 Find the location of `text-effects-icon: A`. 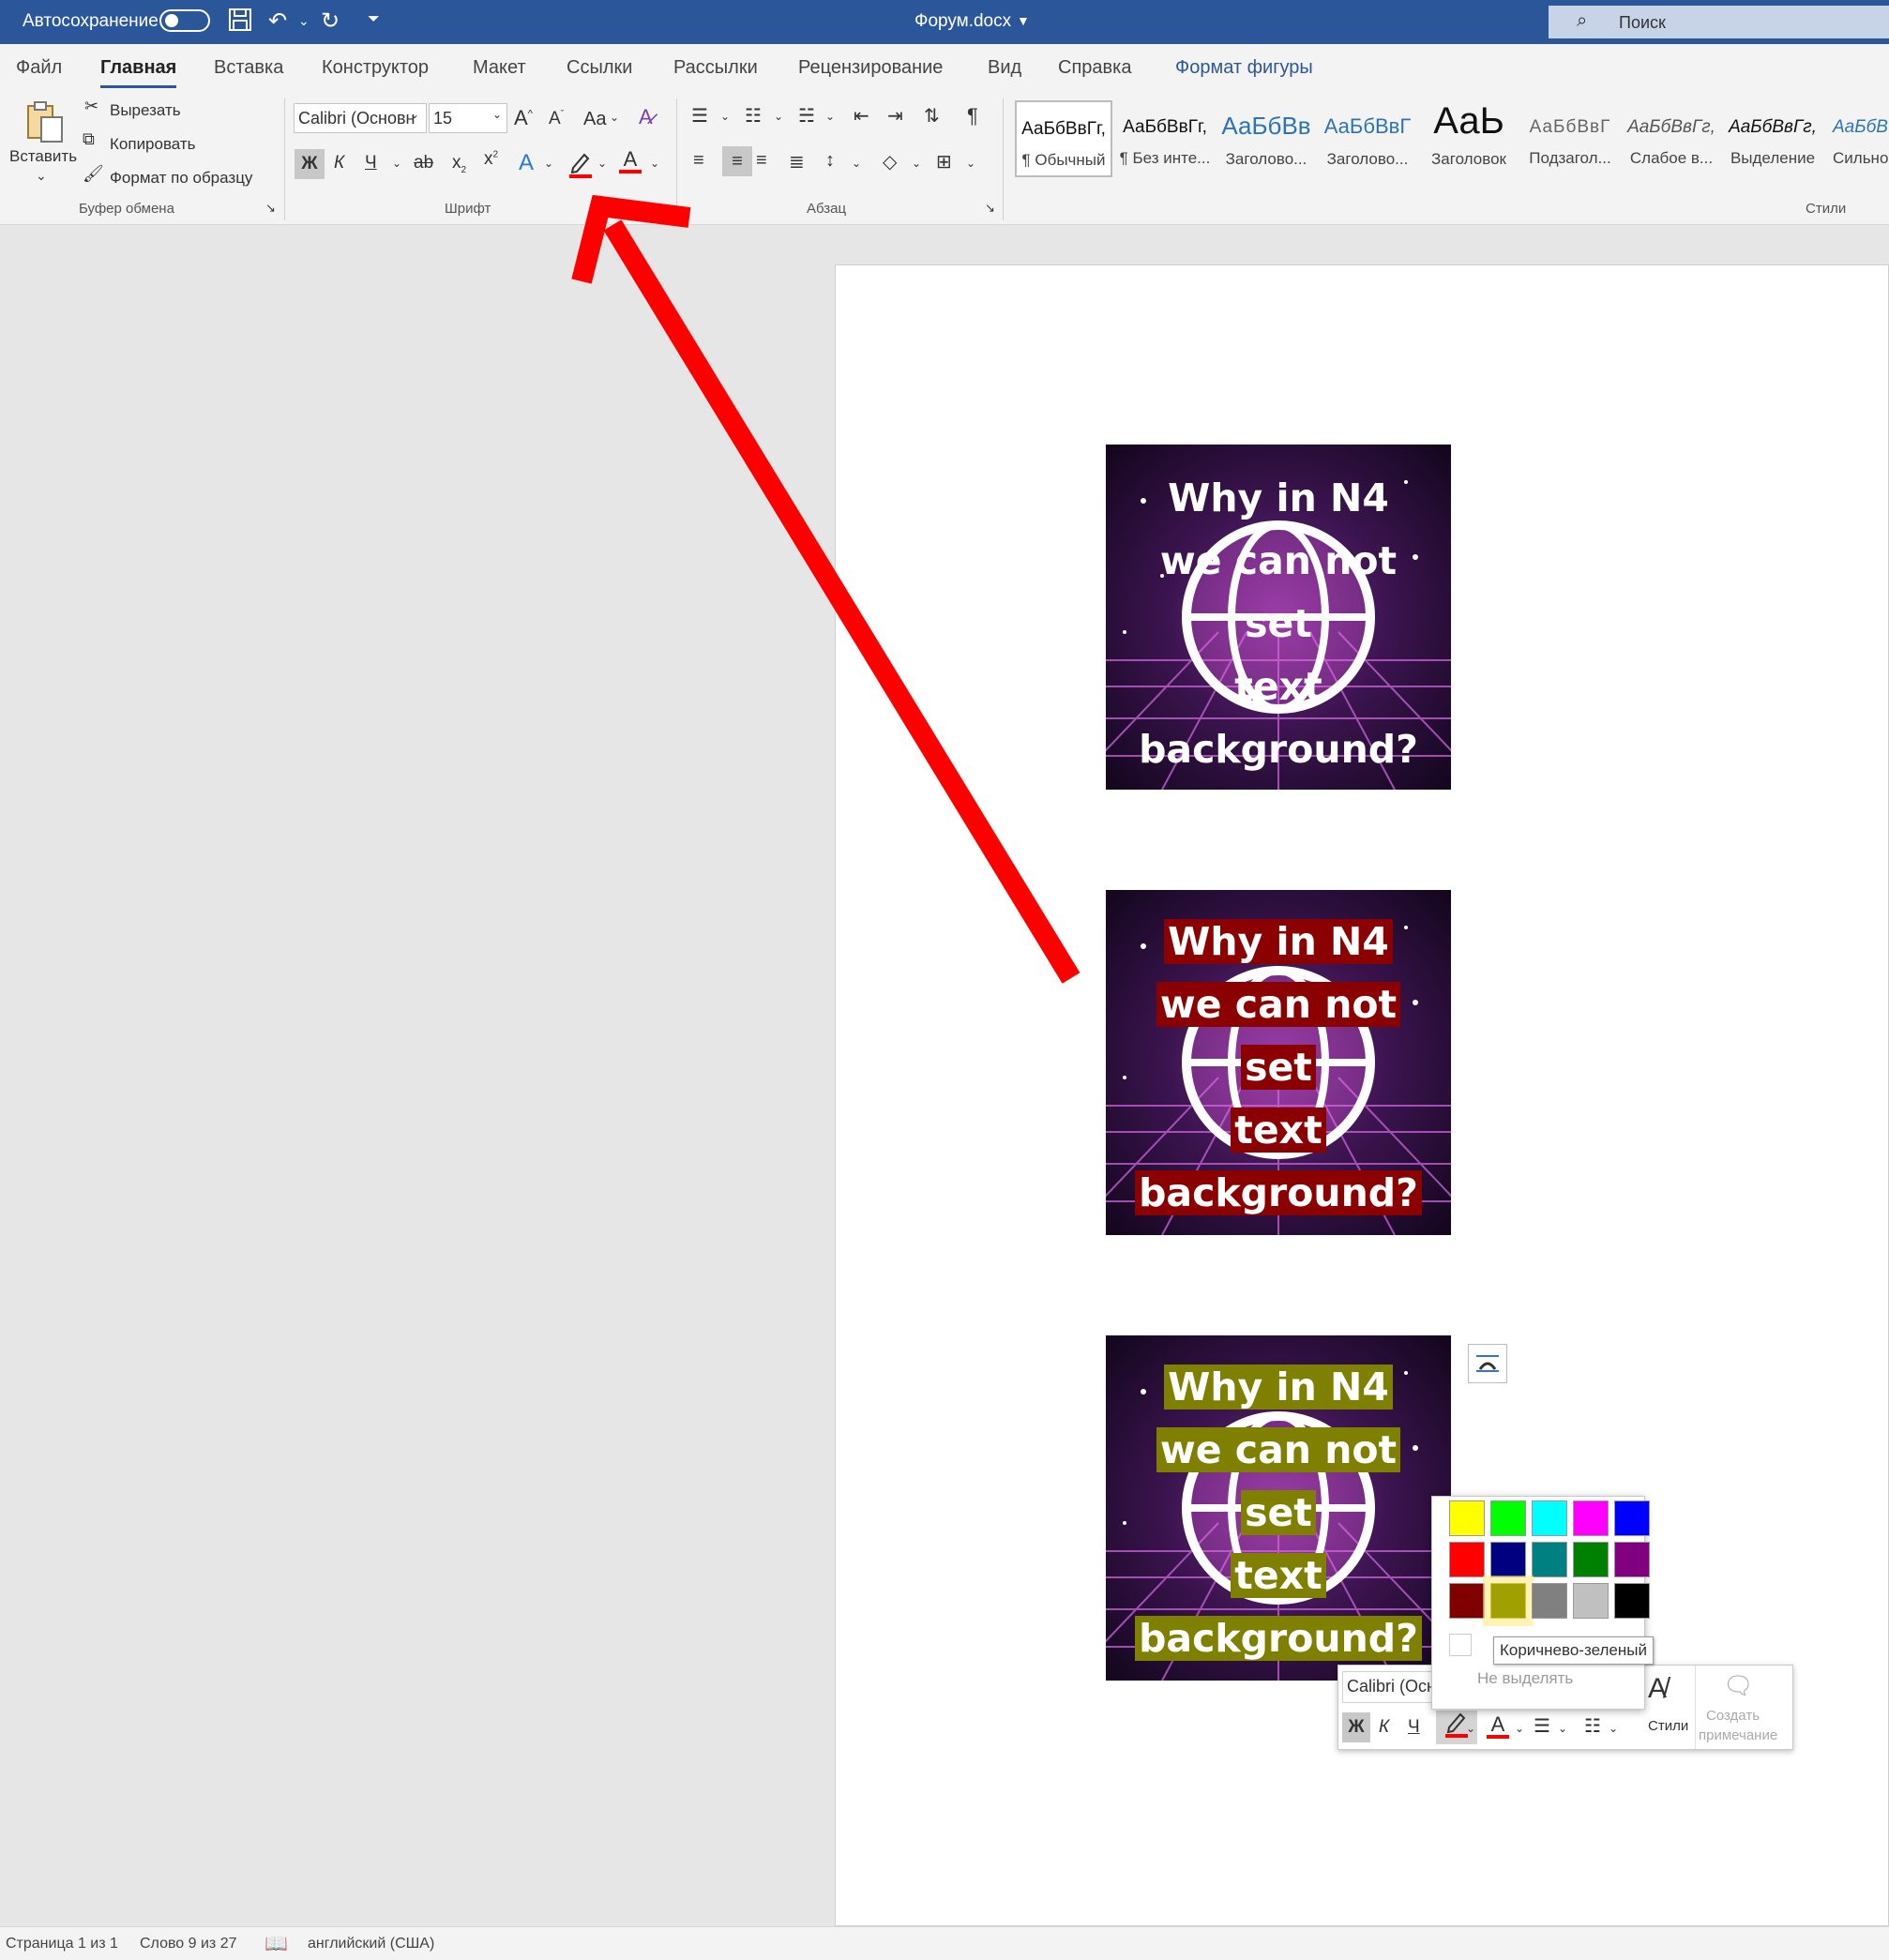

text-effects-icon: A is located at coordinates (526, 163).